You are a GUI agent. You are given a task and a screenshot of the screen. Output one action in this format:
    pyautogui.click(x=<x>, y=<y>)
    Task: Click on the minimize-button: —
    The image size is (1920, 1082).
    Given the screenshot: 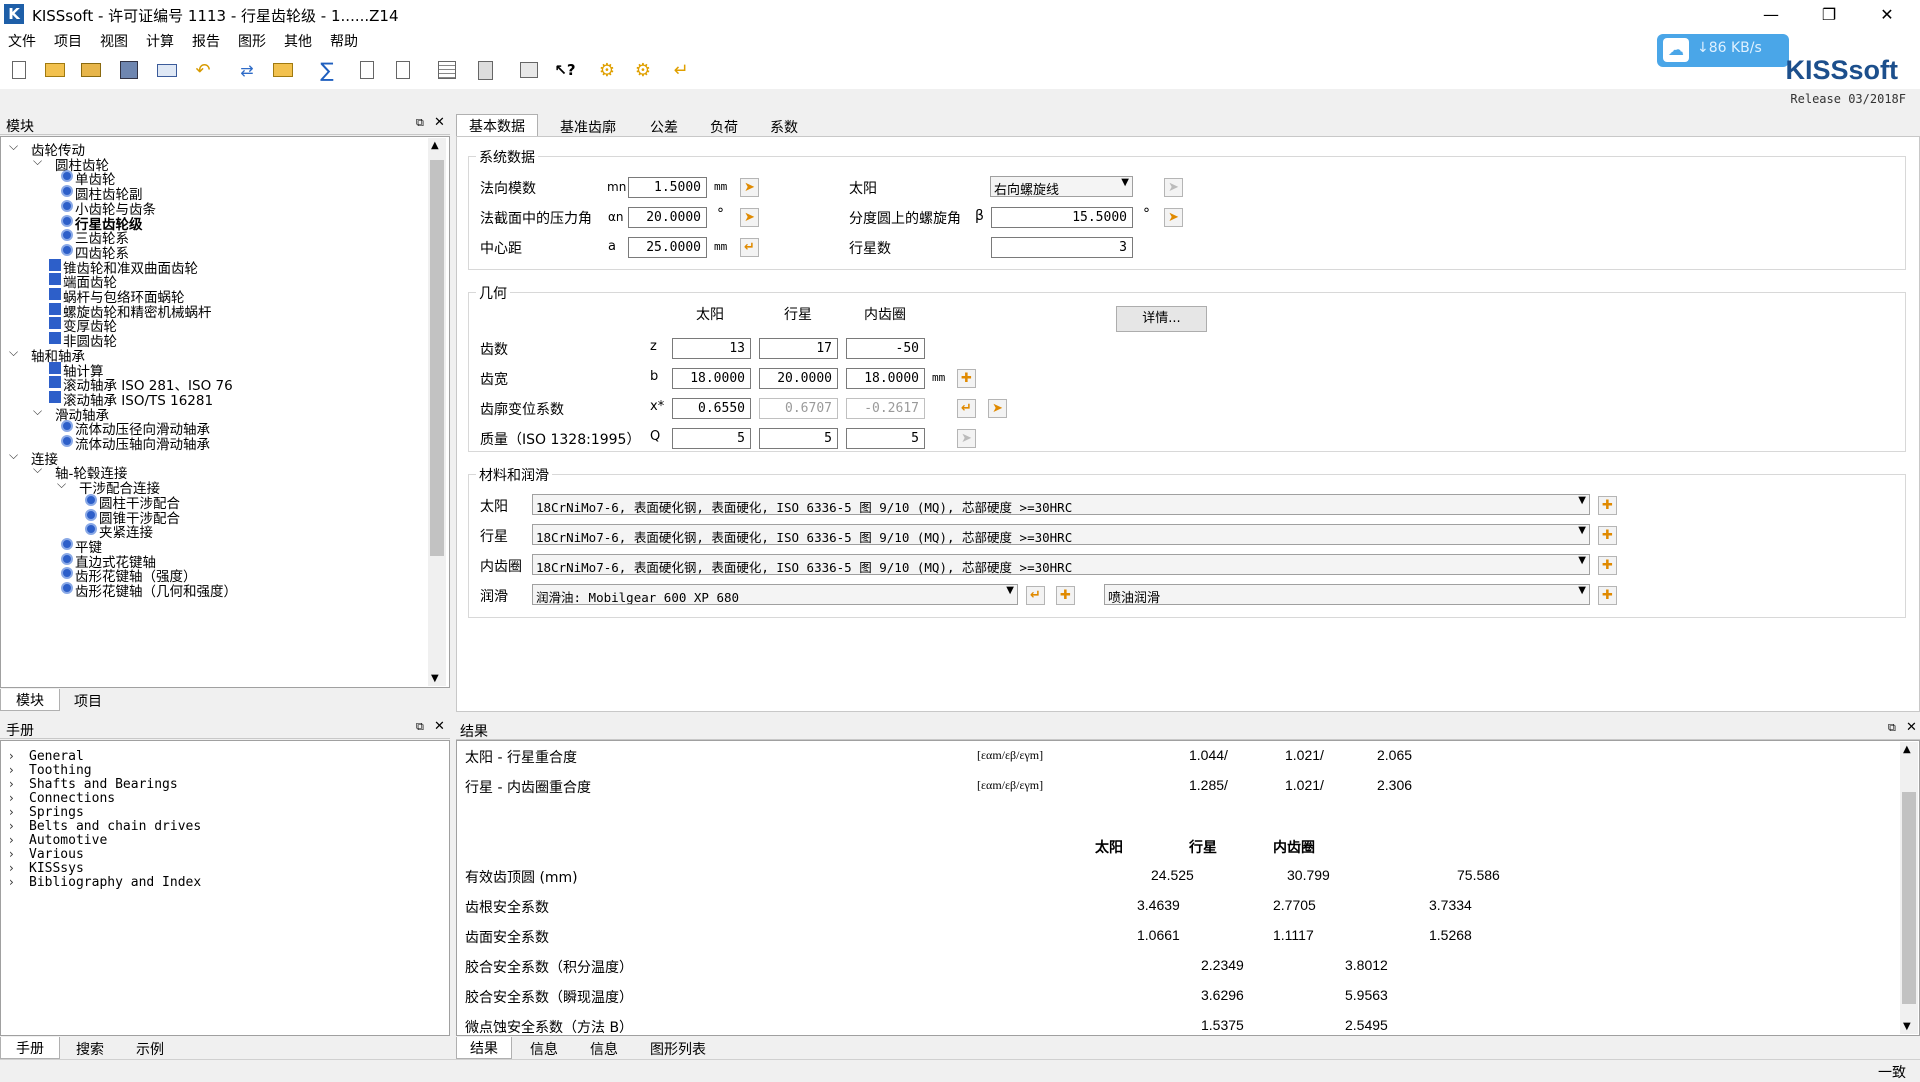 What is the action you would take?
    pyautogui.click(x=1771, y=14)
    